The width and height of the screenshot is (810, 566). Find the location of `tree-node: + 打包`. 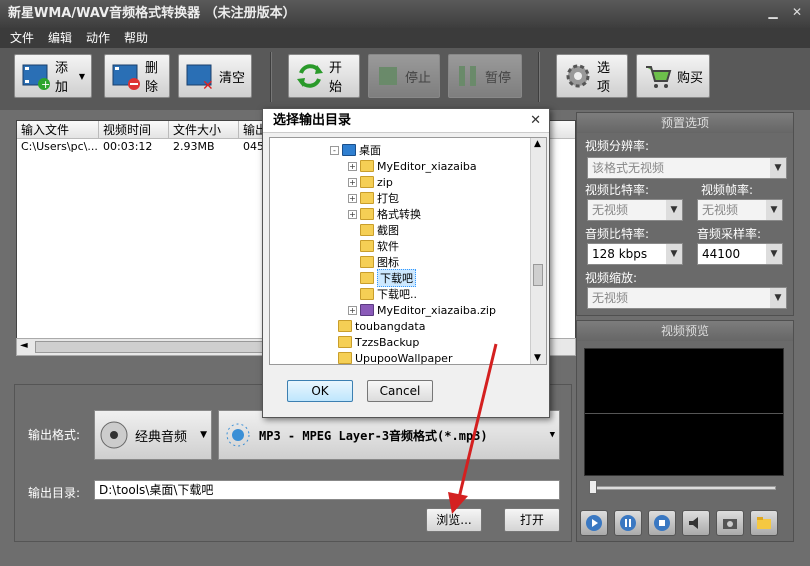

tree-node: + 打包 is located at coordinates (373, 198).